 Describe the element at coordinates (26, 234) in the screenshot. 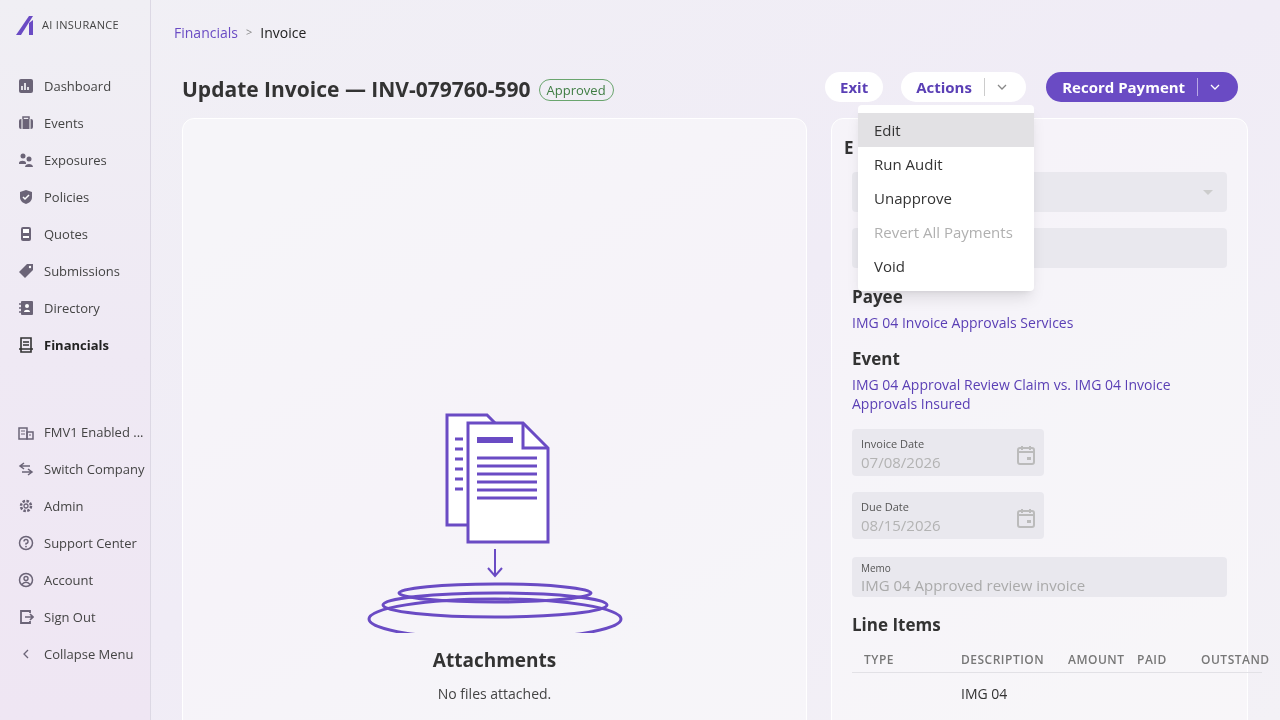

I see `calculator-icon` at that location.